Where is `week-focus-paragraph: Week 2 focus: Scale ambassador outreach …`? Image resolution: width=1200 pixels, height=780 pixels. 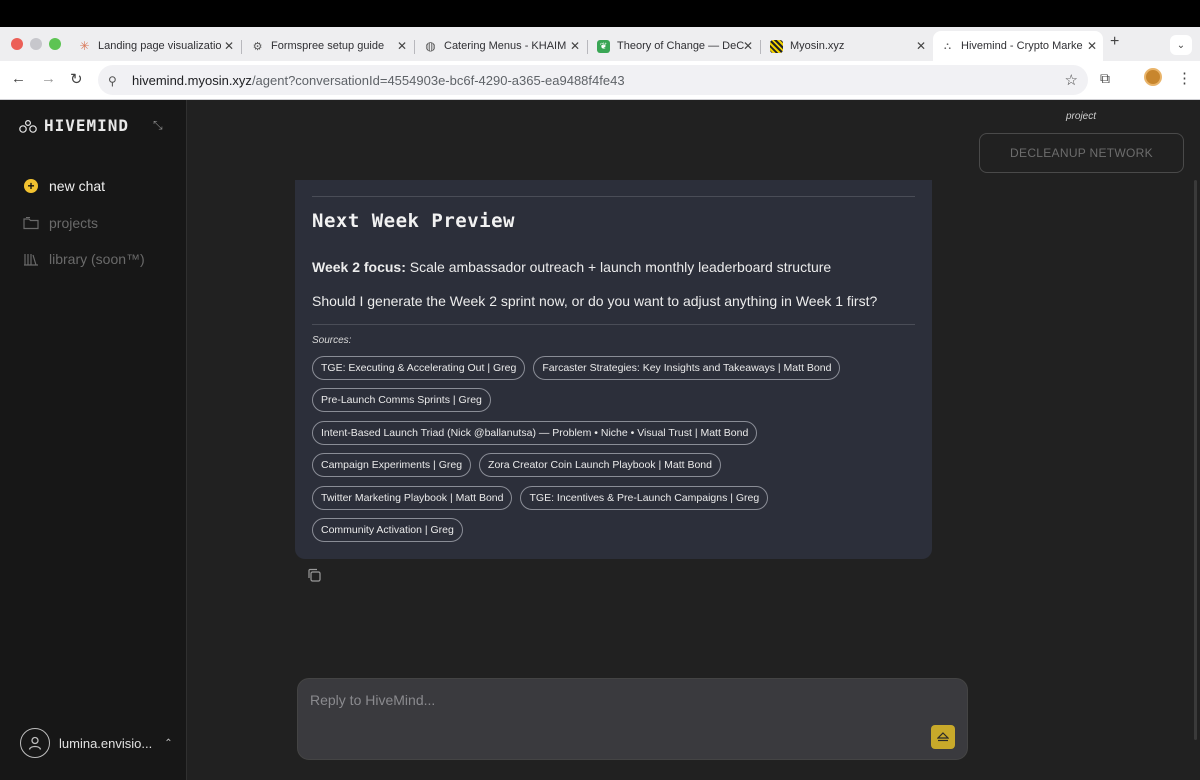
week-focus-paragraph: Week 2 focus: Scale ambassador outreach … is located at coordinates (571, 267).